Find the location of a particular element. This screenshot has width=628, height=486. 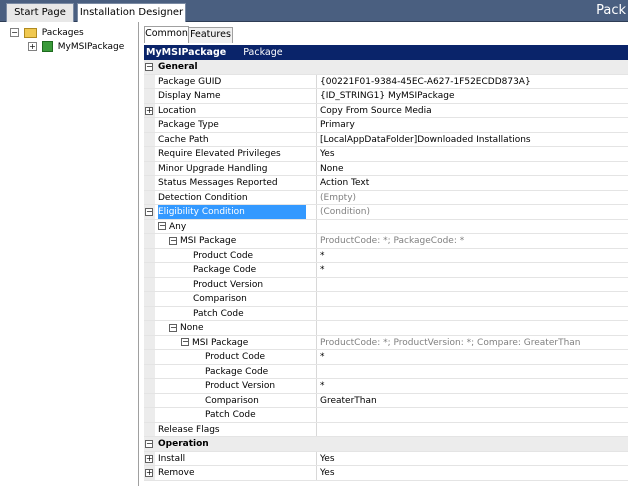

property-row: + Remove Yes is located at coordinates (386, 473).